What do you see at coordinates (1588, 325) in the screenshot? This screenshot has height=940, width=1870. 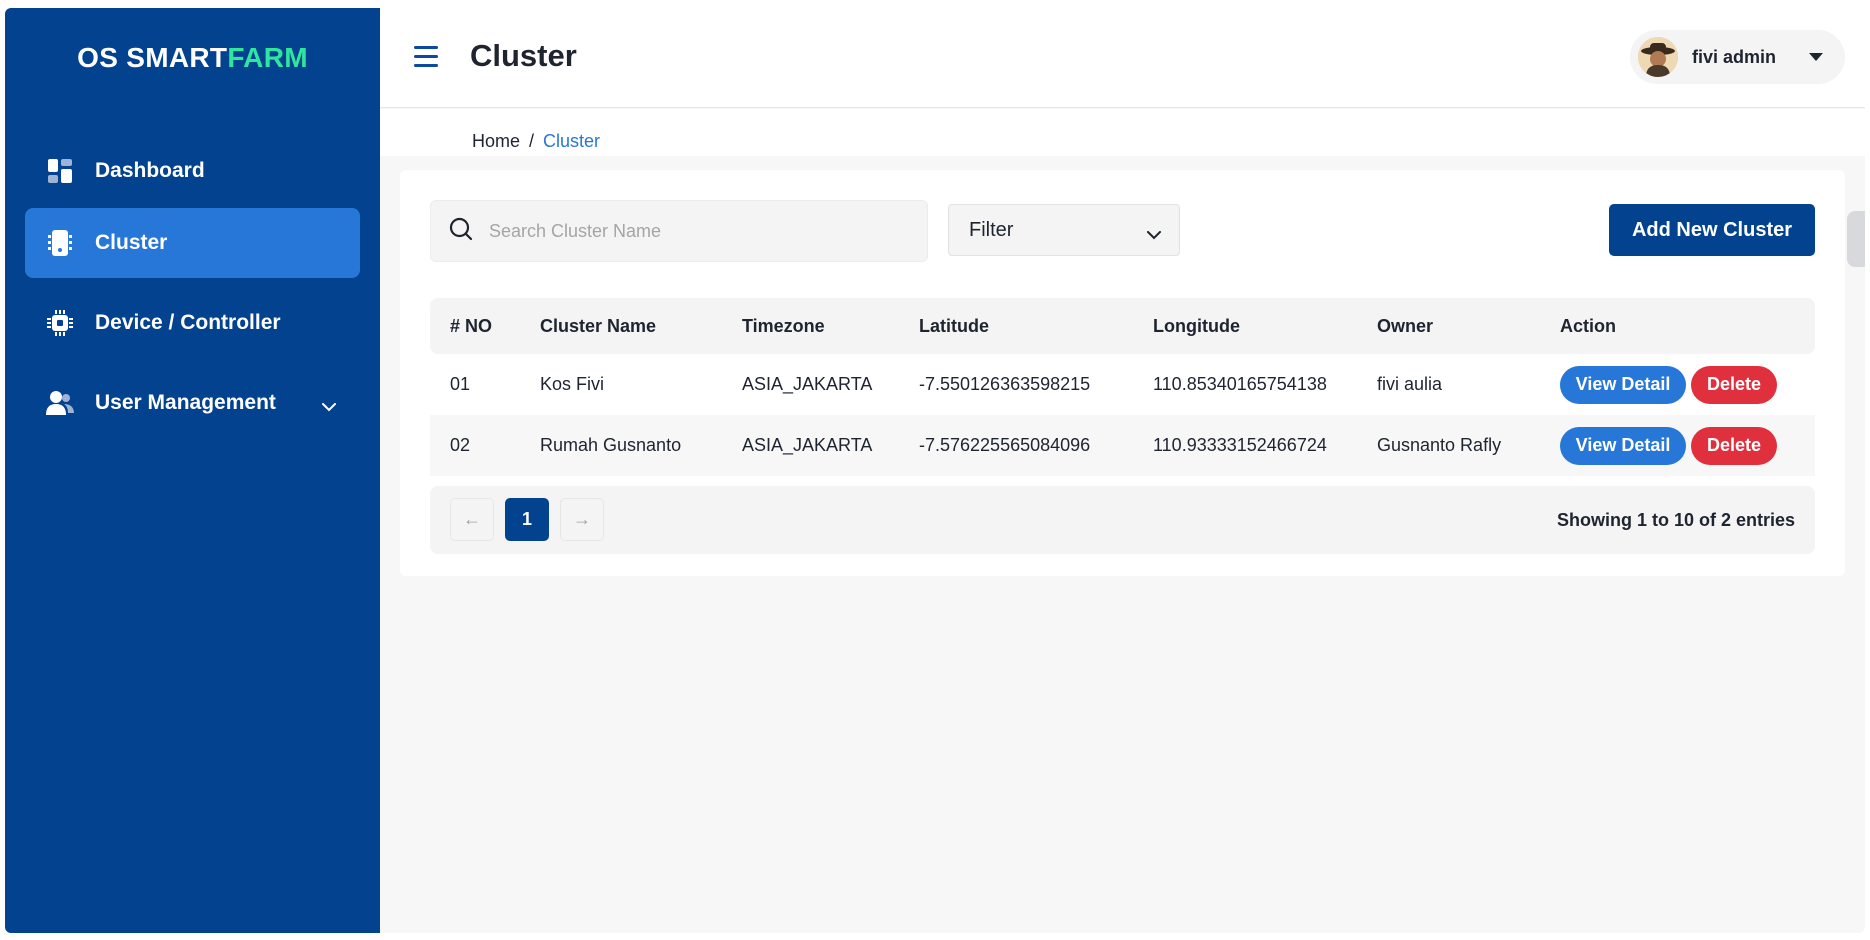 I see `column-header-action: Action` at bounding box center [1588, 325].